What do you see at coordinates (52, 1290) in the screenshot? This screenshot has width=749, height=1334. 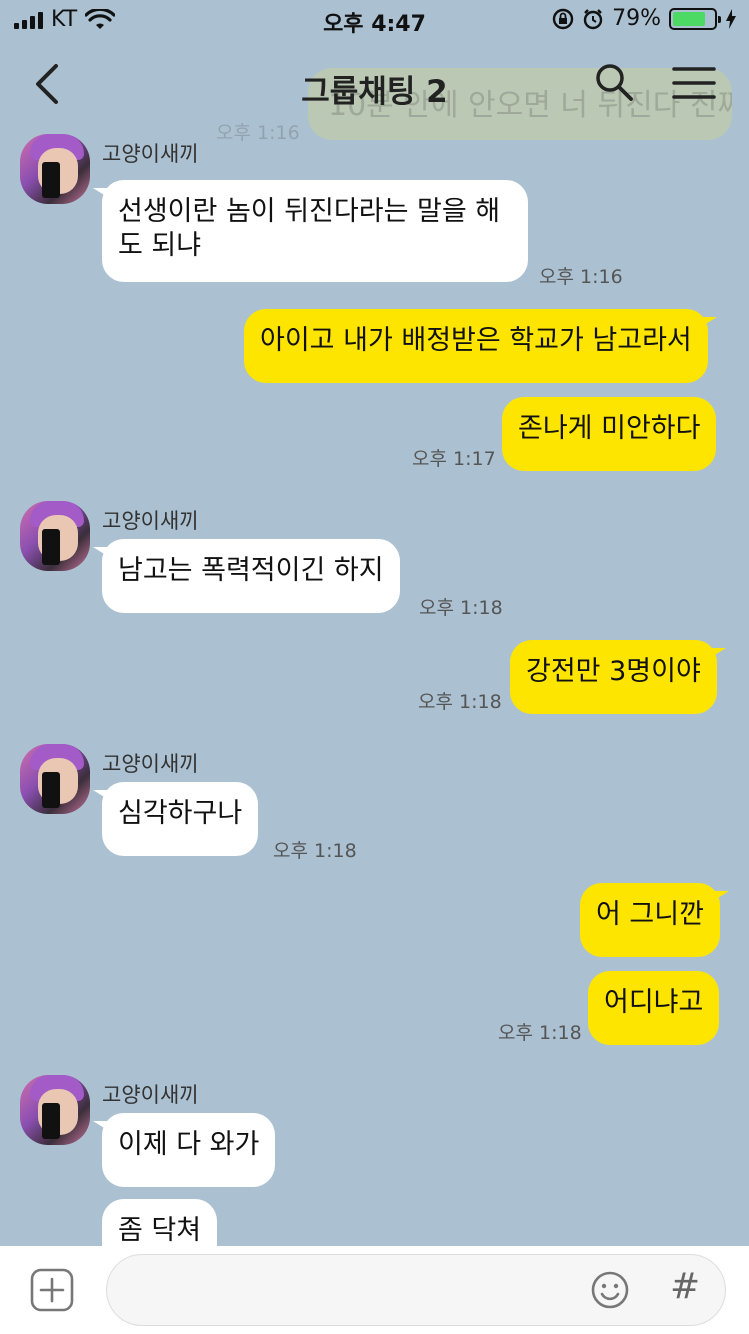 I see `attach-button` at bounding box center [52, 1290].